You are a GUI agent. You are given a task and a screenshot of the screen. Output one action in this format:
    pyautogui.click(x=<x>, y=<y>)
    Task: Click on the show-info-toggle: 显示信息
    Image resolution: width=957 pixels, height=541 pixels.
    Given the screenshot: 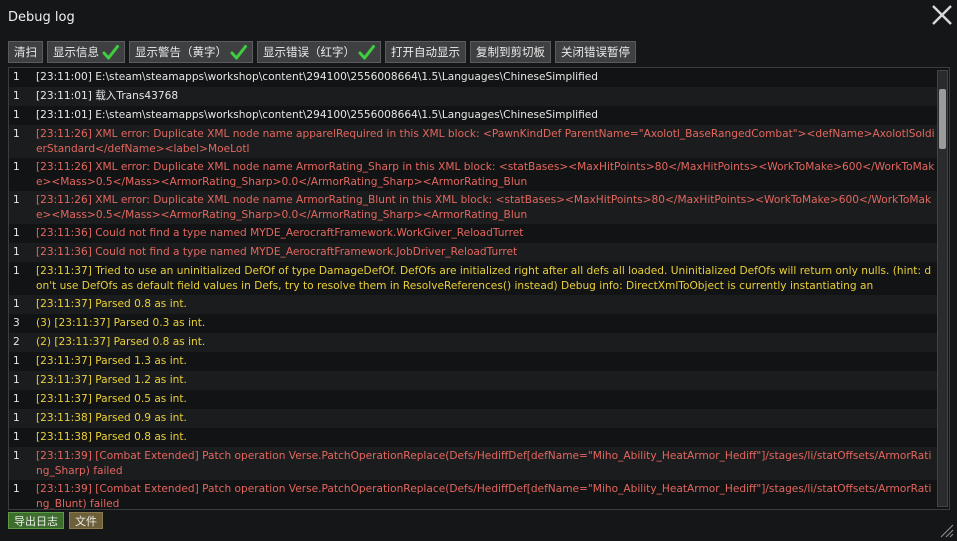 What is the action you would take?
    pyautogui.click(x=86, y=52)
    